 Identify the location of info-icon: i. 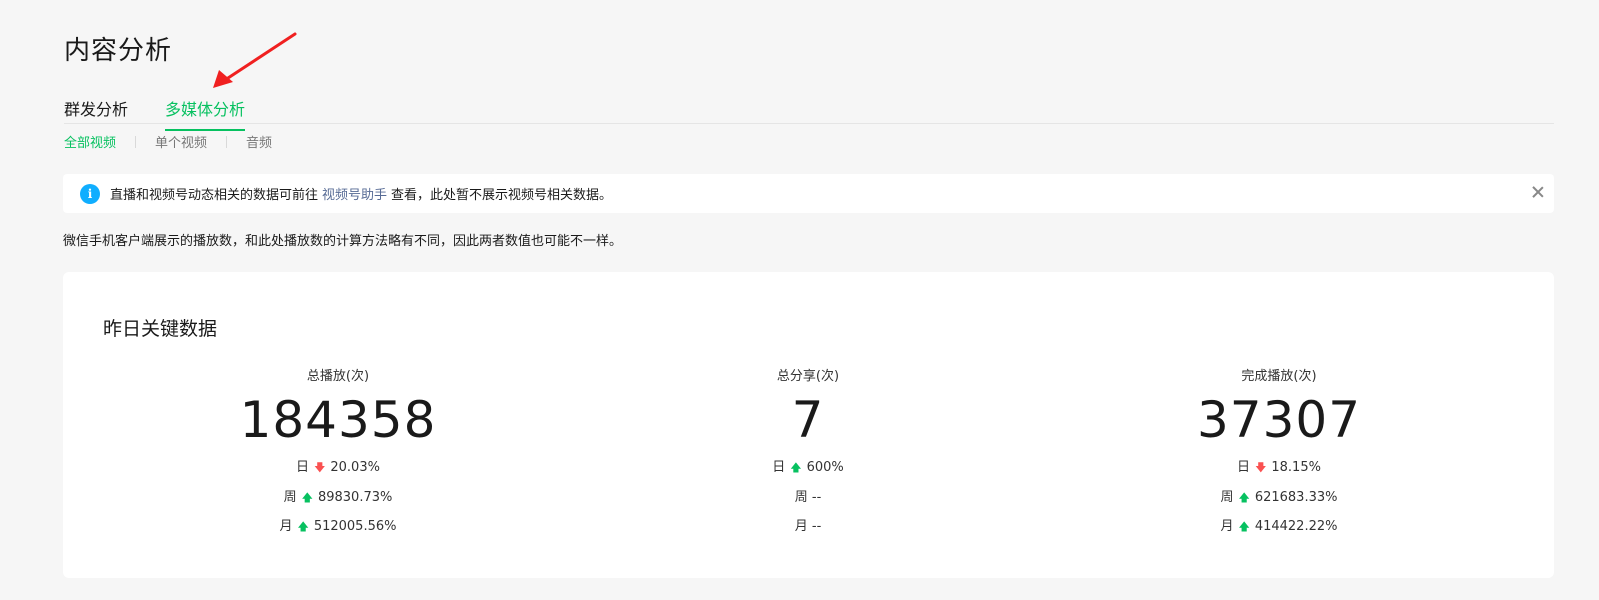
(90, 193).